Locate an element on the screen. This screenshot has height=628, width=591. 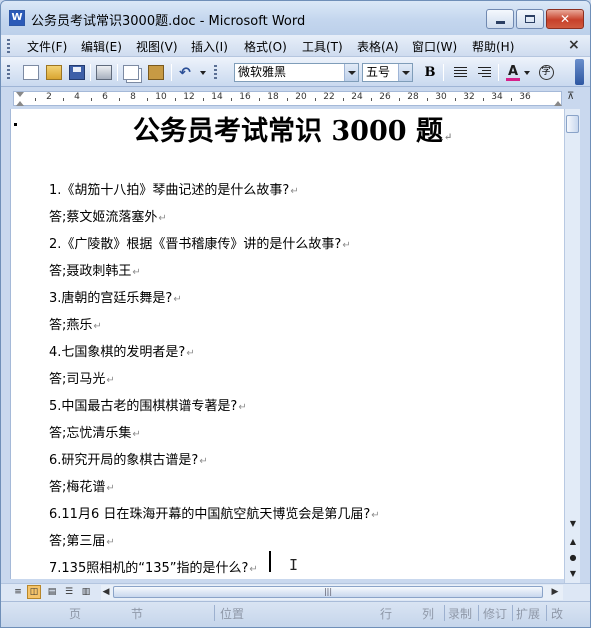
web-layout-view-icon: ◫ is located at coordinates (34, 592).